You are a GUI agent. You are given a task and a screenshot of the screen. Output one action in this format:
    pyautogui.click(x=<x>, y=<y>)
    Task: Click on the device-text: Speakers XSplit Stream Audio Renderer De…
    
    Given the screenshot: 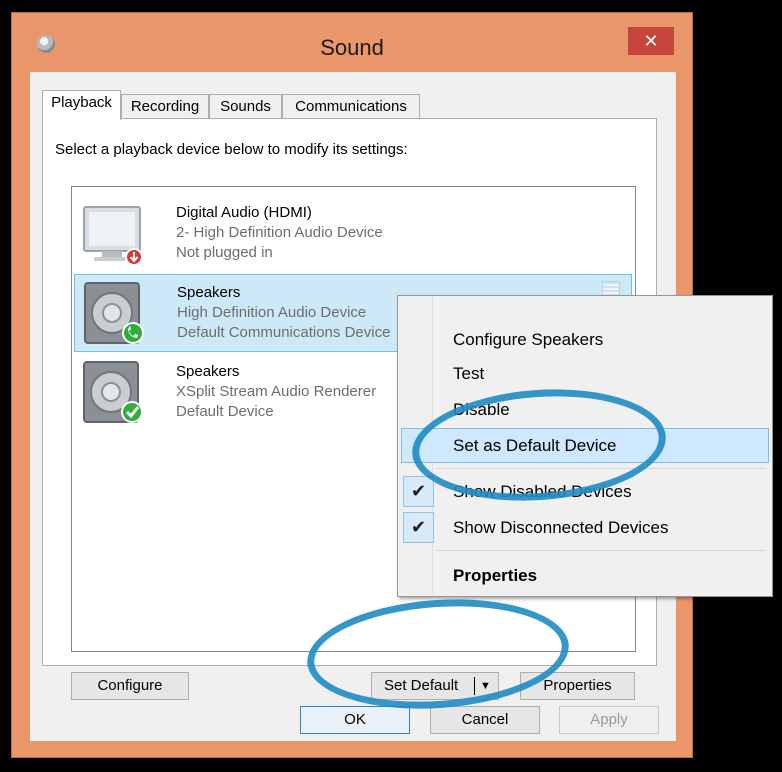 What is the action you would take?
    pyautogui.click(x=276, y=392)
    